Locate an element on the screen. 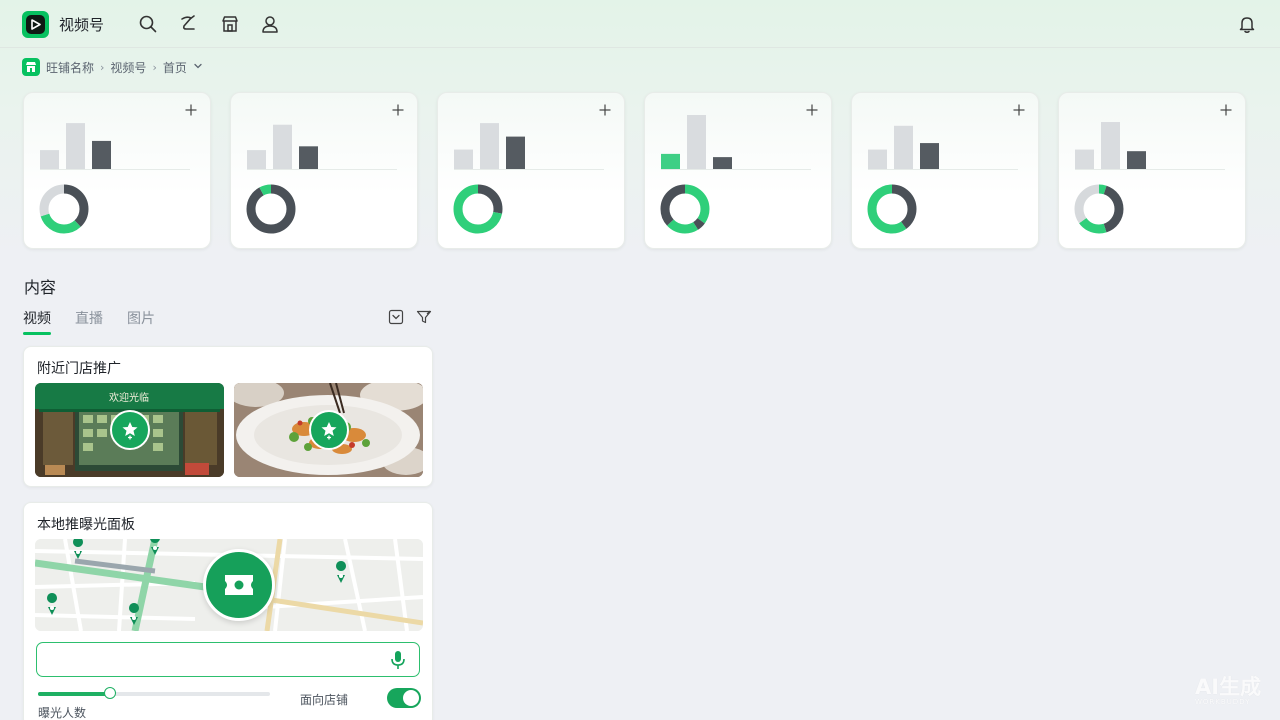 The image size is (1280, 720). watermark-sub: WORKBUDDY is located at coordinates (1223, 702).